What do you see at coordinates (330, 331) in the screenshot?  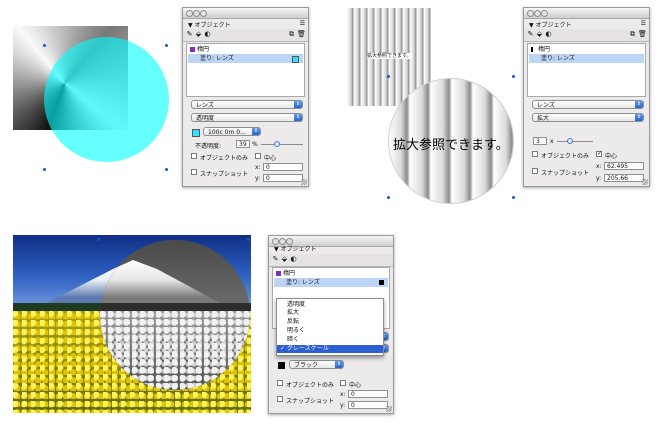 I see `menu-item-lighten: 明るく` at bounding box center [330, 331].